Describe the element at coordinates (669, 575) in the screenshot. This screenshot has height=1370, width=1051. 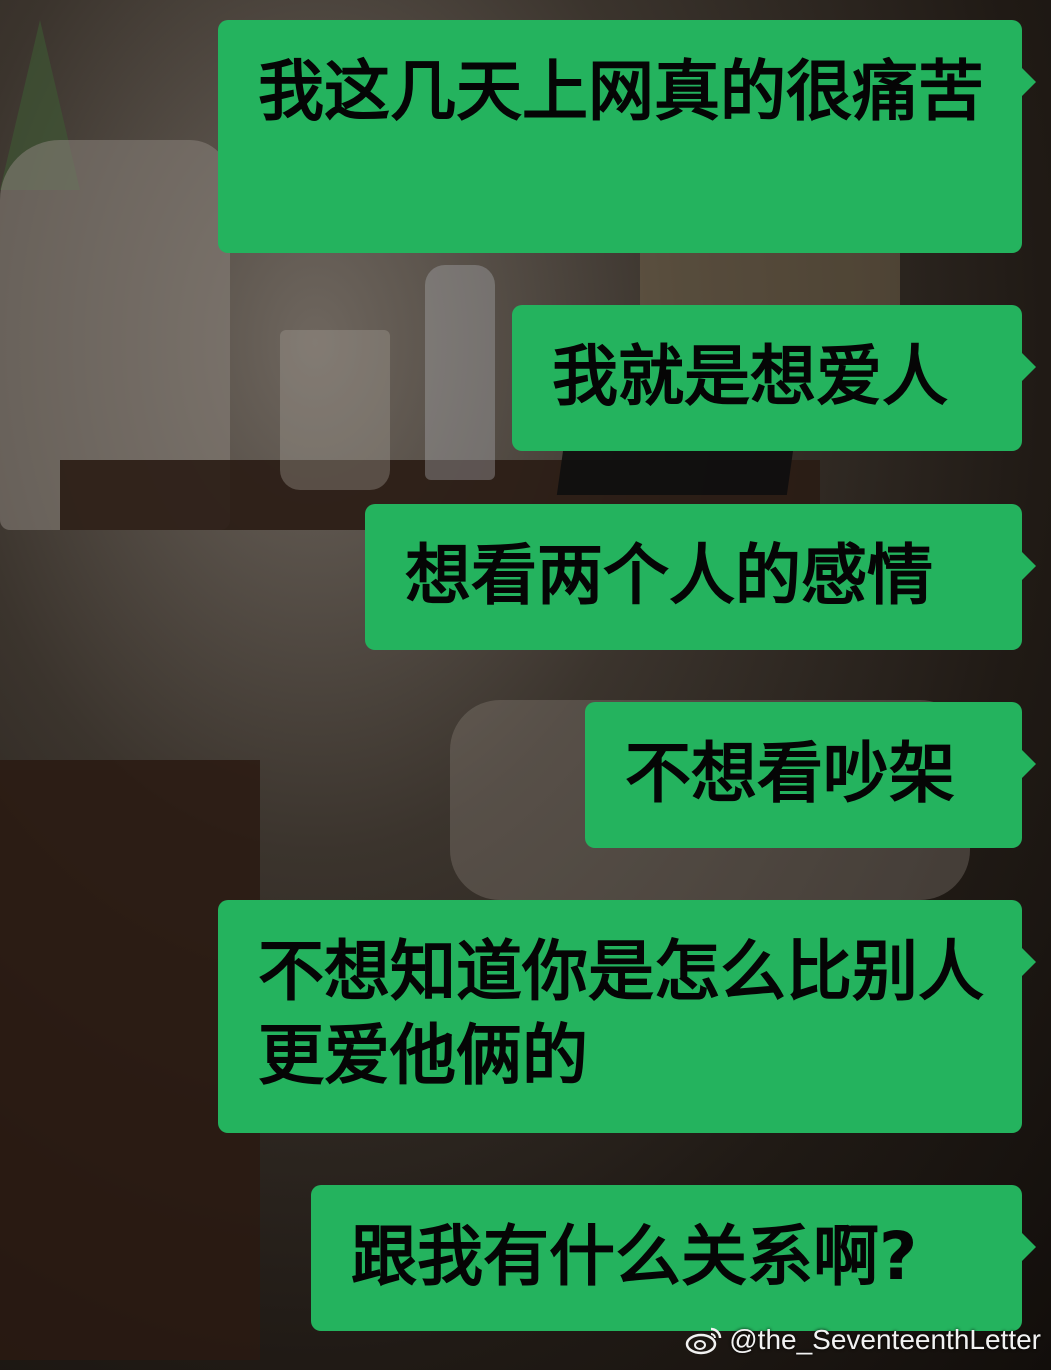
I see `message-text: 想看两个人的感情` at that location.